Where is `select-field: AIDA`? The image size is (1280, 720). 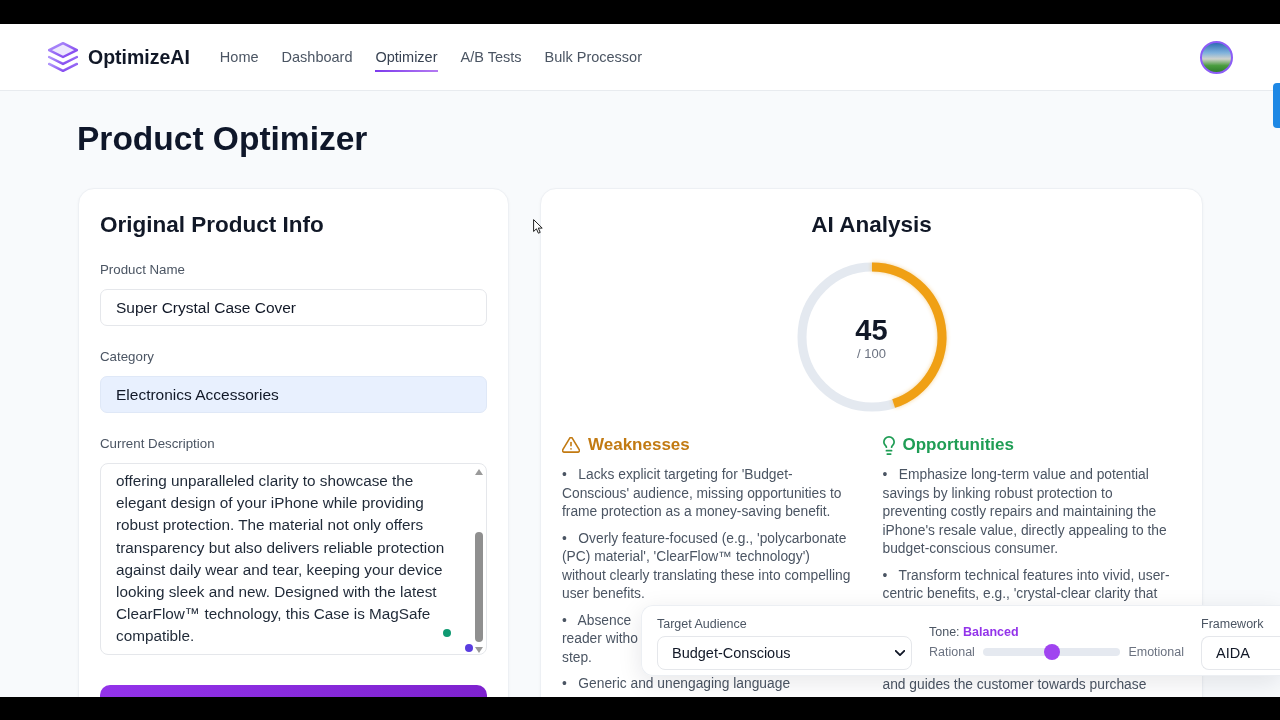
select-field: AIDA is located at coordinates (1240, 653).